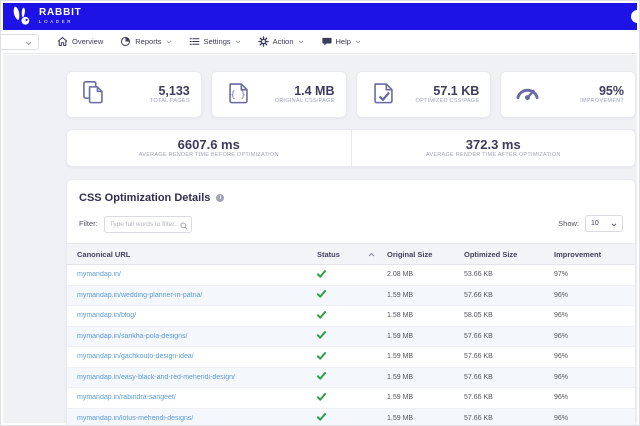  What do you see at coordinates (314, 91) in the screenshot?
I see `stat-value: 1.4 MB` at bounding box center [314, 91].